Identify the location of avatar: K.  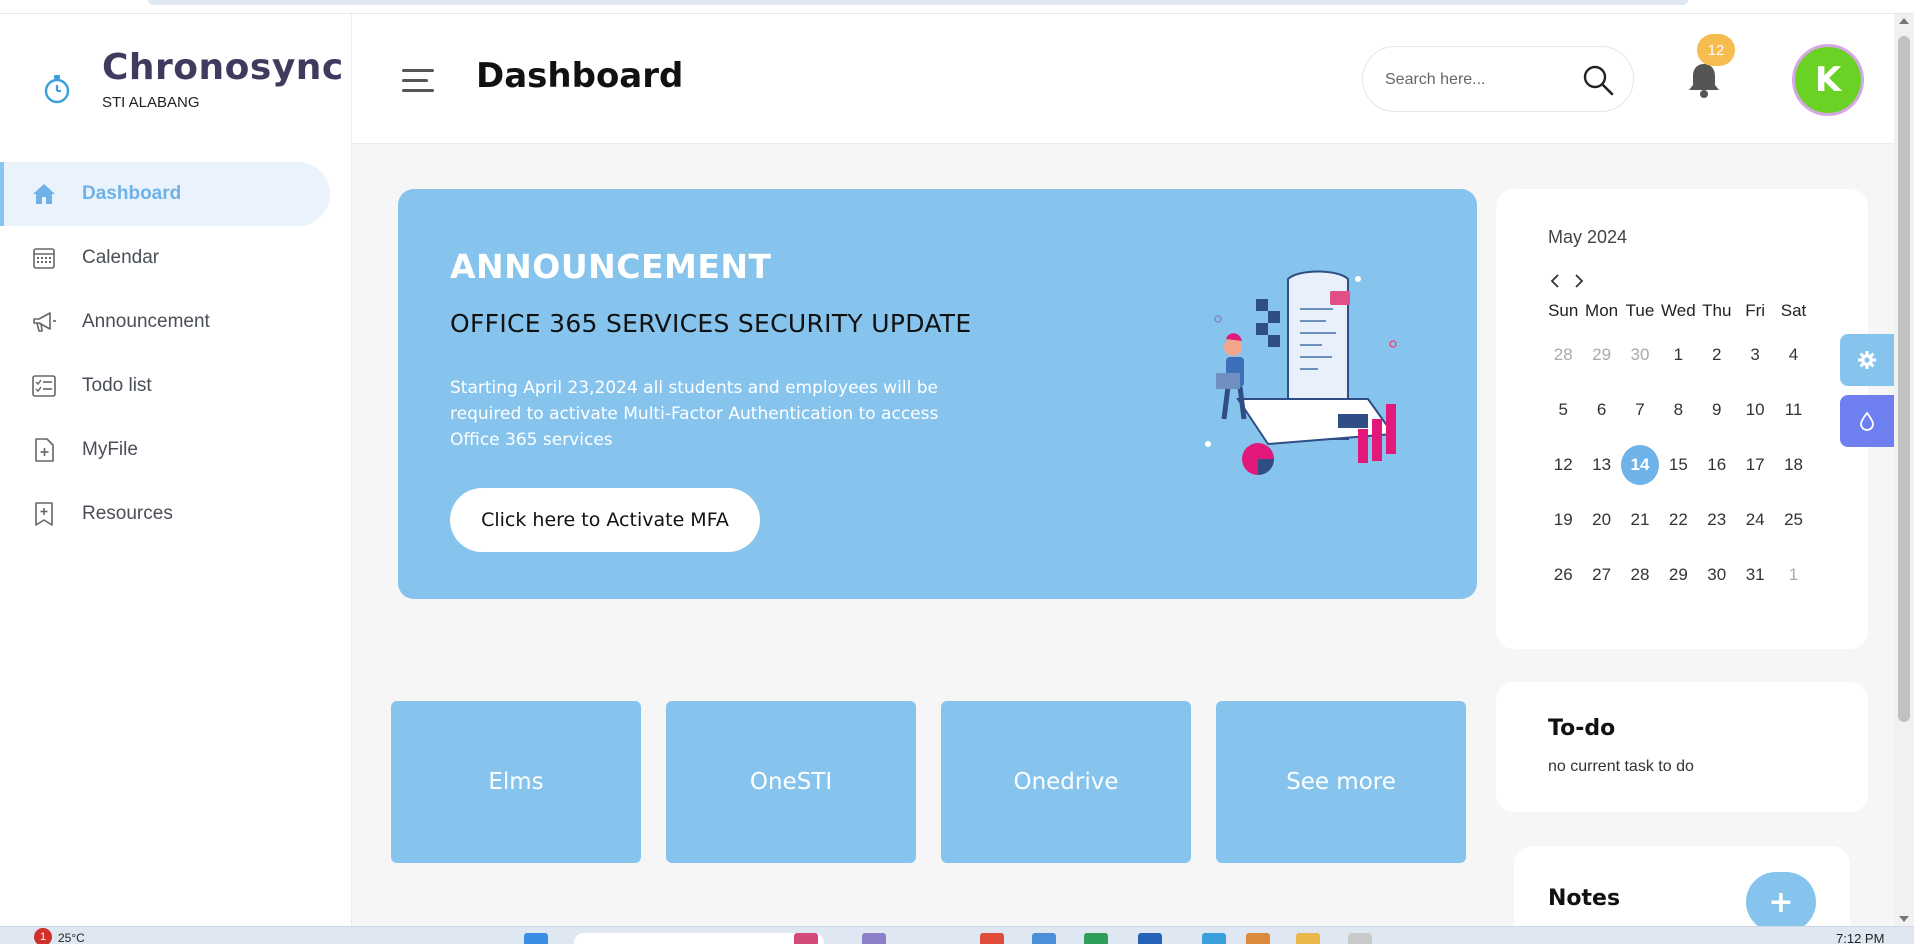
(1828, 80).